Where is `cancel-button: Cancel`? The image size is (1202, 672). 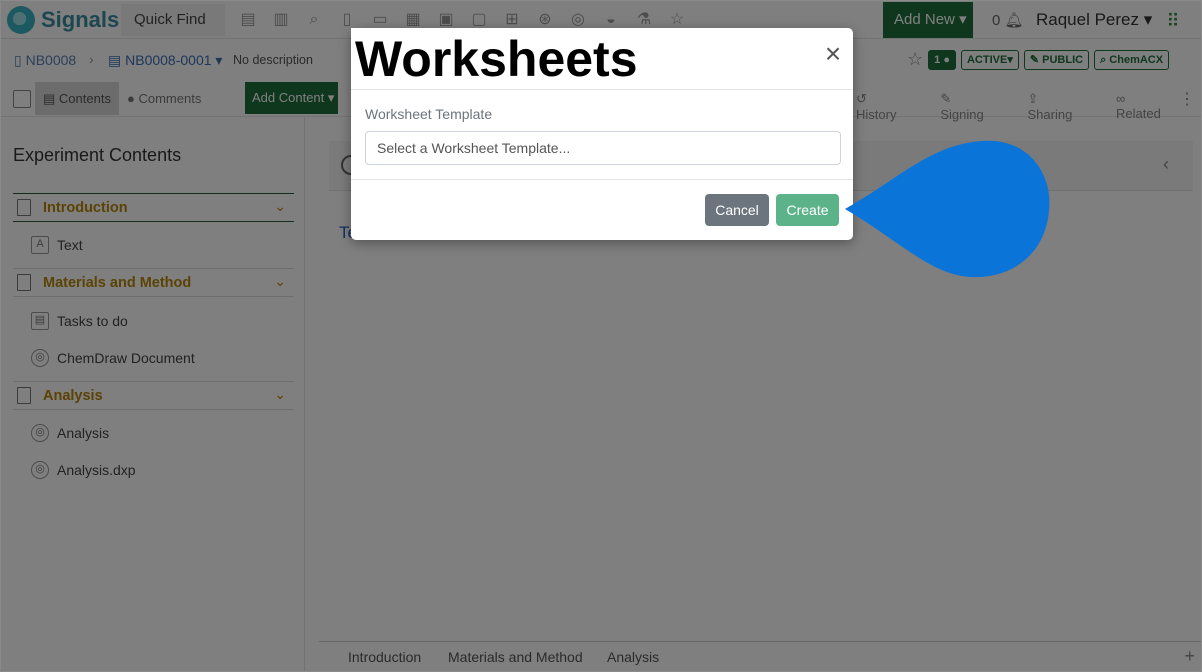
cancel-button: Cancel is located at coordinates (737, 210).